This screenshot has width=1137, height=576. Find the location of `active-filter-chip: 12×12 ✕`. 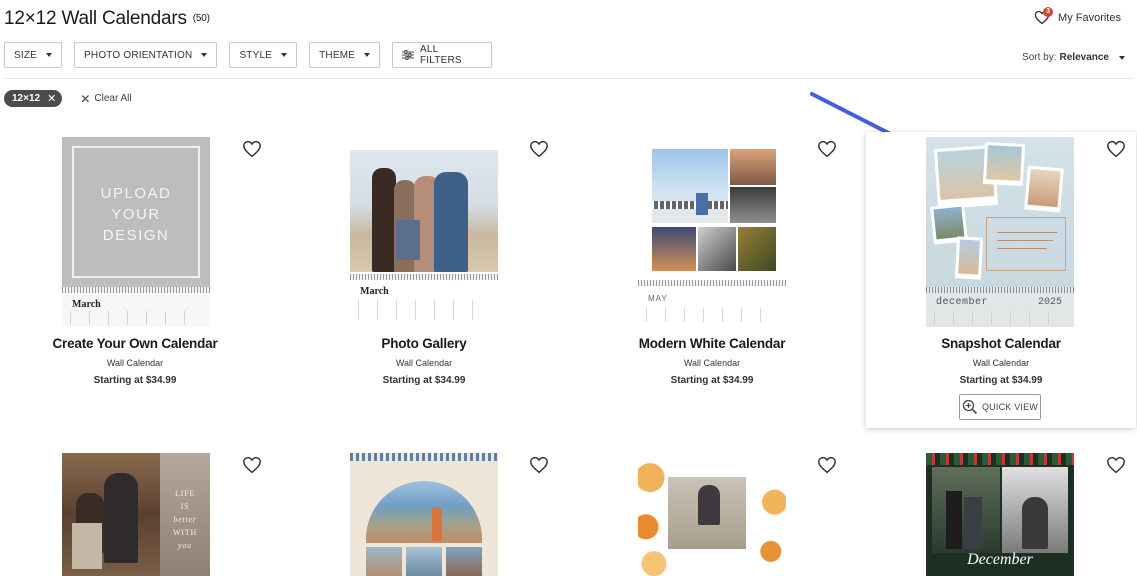

active-filter-chip: 12×12 ✕ is located at coordinates (33, 98).